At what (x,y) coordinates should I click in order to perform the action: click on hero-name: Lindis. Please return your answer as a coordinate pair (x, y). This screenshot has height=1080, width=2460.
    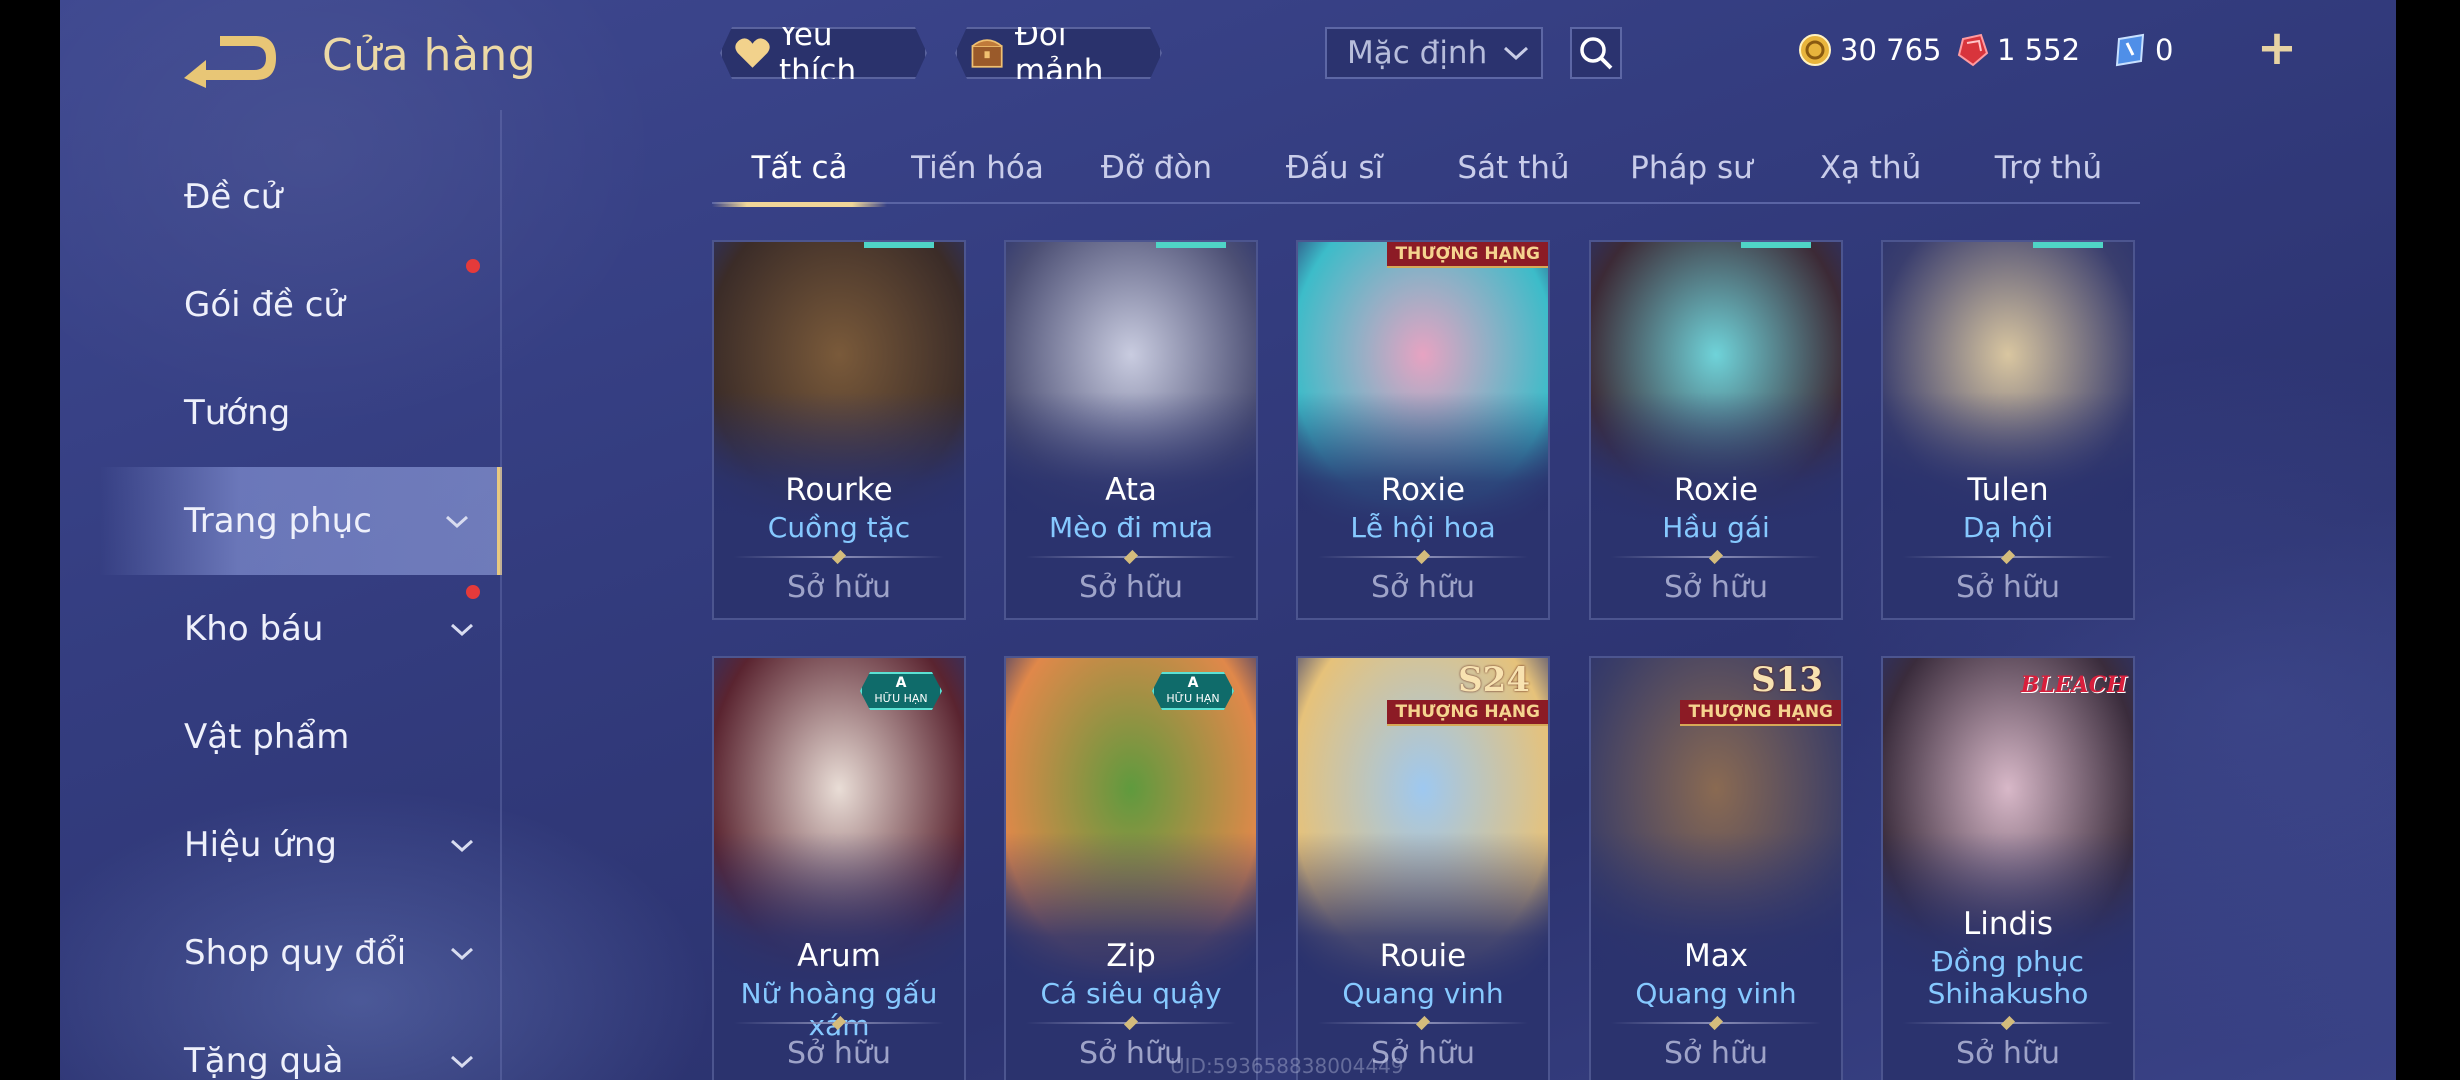
    Looking at the image, I should click on (2008, 924).